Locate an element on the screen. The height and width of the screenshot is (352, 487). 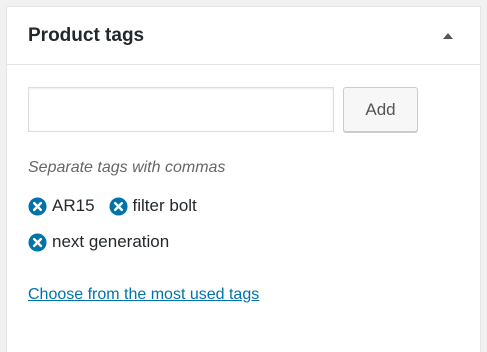
tag-label: filter bolt is located at coordinates (164, 205).